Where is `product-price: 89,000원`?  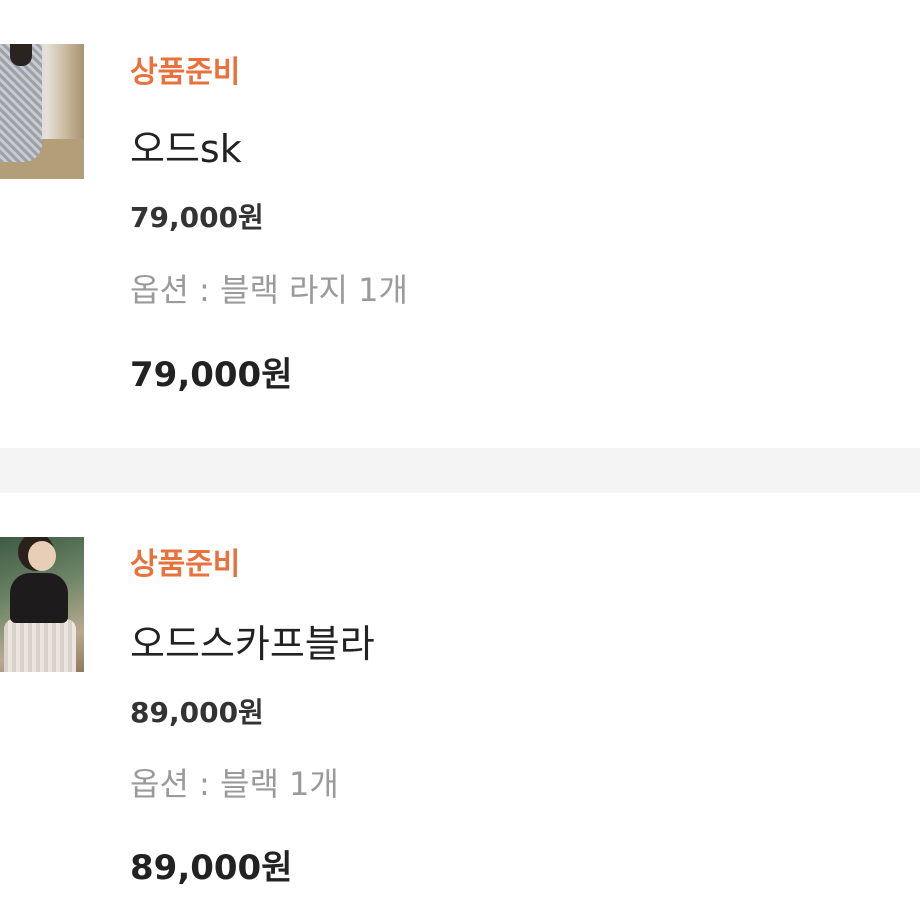 product-price: 89,000원 is located at coordinates (197, 712).